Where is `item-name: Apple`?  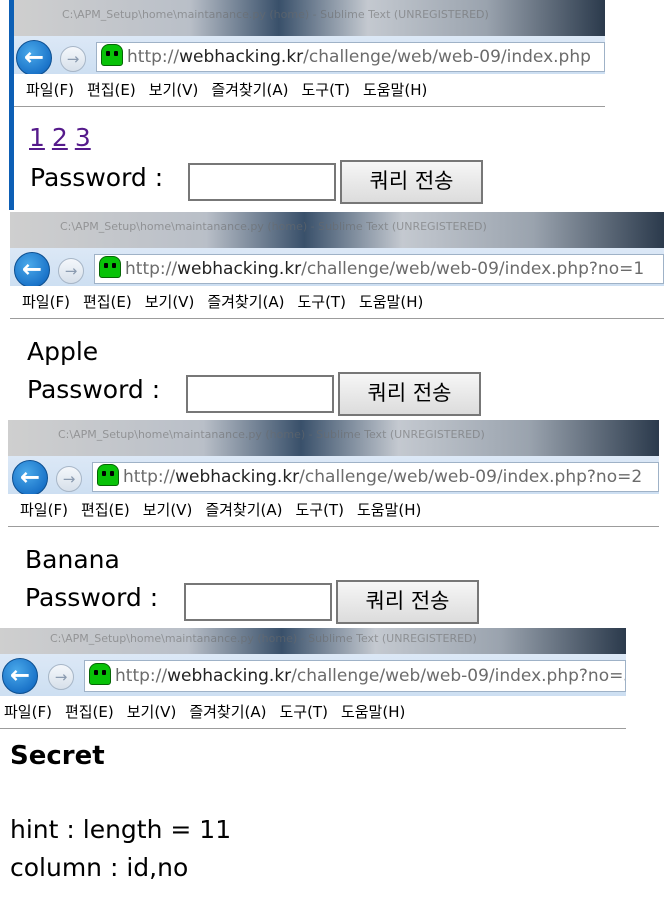 item-name: Apple is located at coordinates (63, 351).